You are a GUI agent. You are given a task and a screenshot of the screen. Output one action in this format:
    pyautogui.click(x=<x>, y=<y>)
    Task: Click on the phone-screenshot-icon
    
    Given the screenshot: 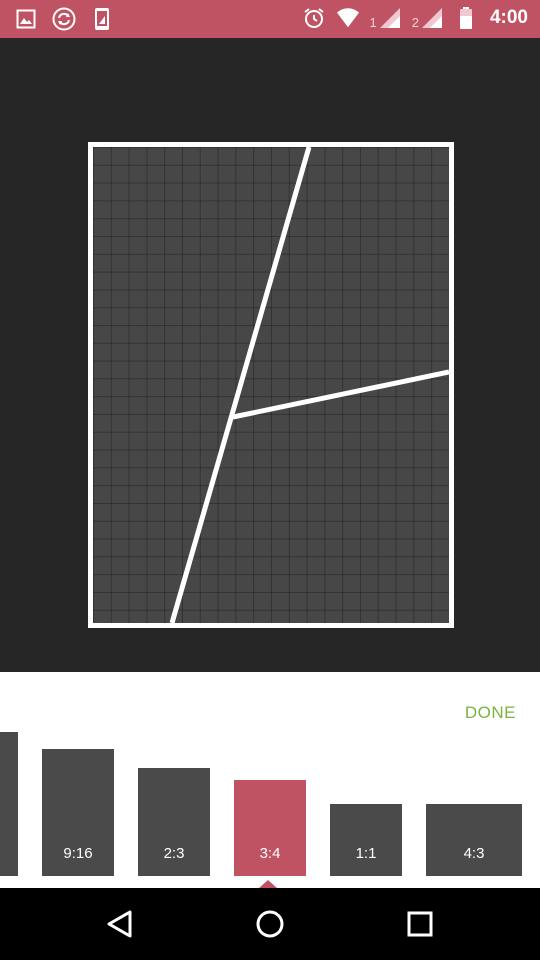 What is the action you would take?
    pyautogui.click(x=102, y=19)
    